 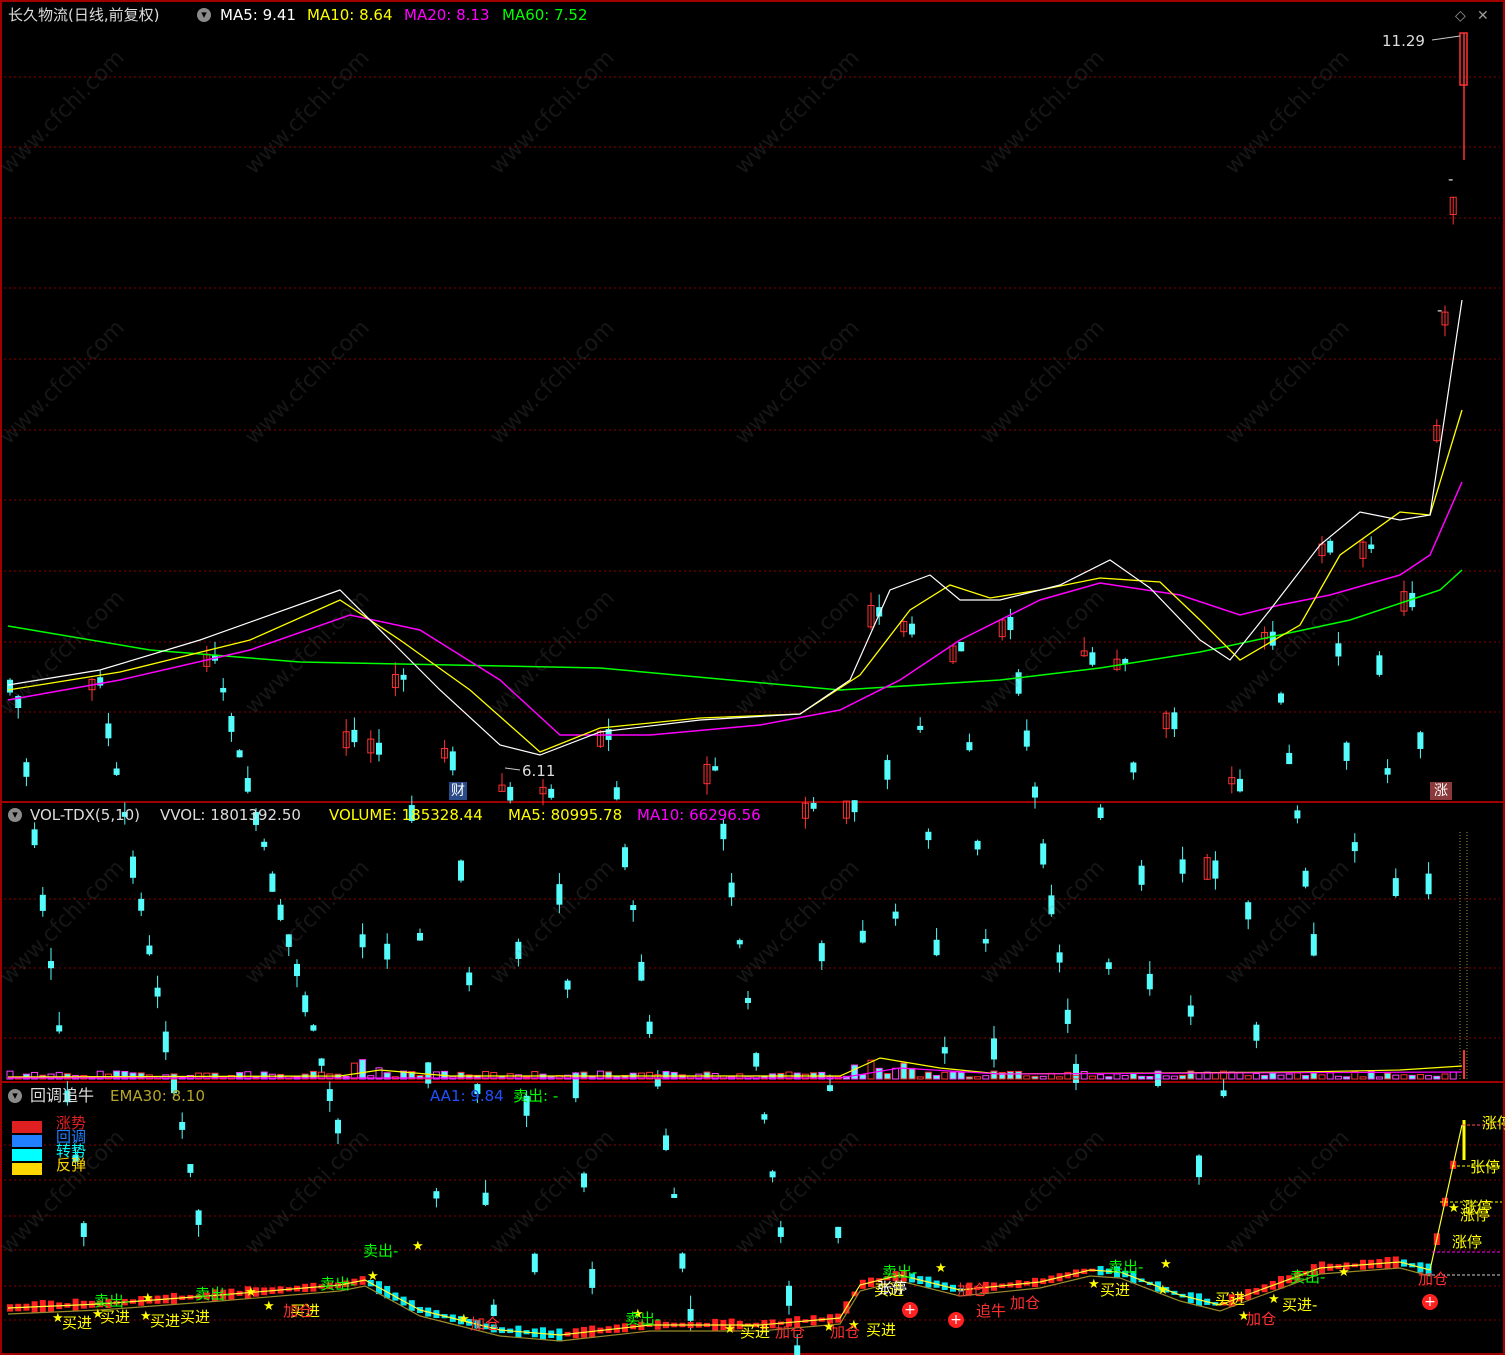 What do you see at coordinates (83, 15) in the screenshot?
I see `stock-title: 长久物流(日线,前复权)` at bounding box center [83, 15].